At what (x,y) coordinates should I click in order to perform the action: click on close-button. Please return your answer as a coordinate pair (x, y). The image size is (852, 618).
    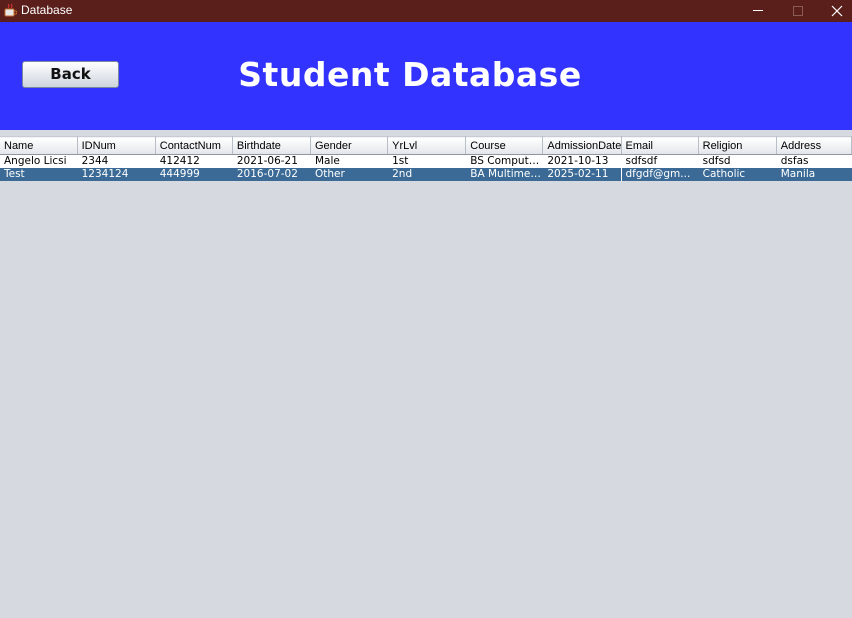
    Looking at the image, I should click on (834, 11).